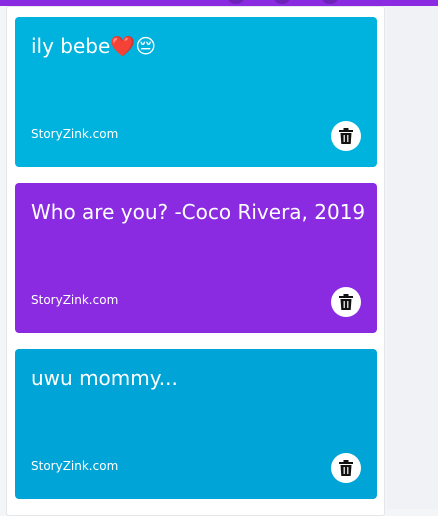 This screenshot has height=516, width=438. I want to click on right-gutter, so click(412, 257).